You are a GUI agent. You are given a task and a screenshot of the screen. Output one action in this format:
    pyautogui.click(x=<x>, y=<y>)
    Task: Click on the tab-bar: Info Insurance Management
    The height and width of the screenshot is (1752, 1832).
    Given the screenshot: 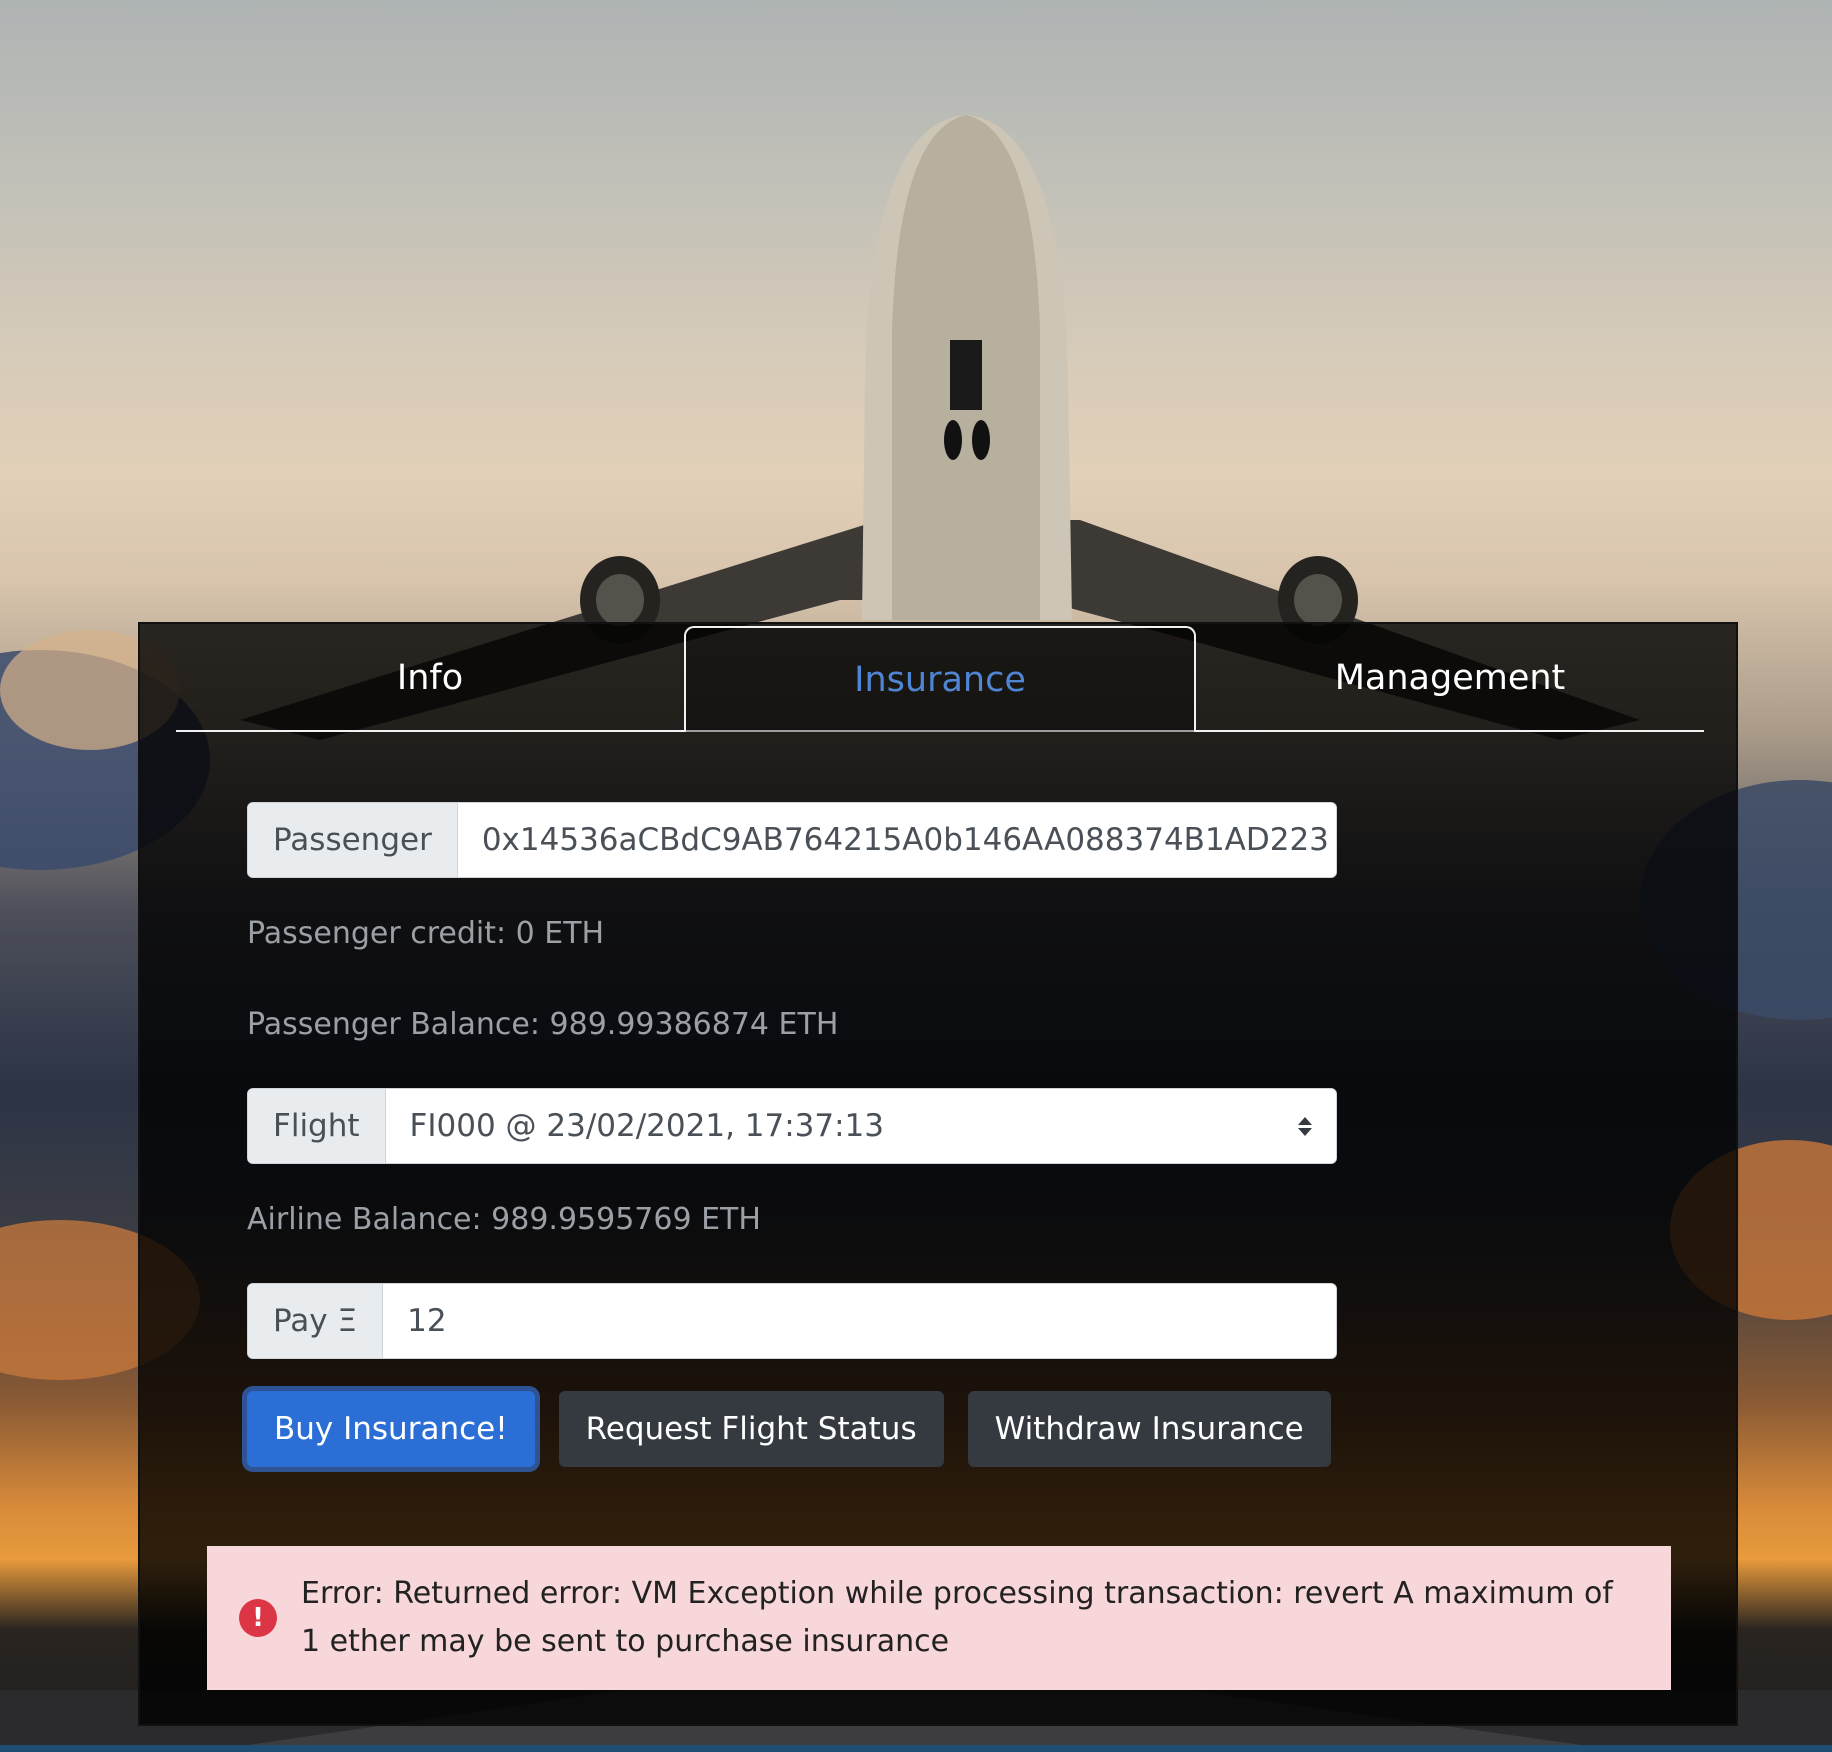 What is the action you would take?
    pyautogui.click(x=940, y=679)
    